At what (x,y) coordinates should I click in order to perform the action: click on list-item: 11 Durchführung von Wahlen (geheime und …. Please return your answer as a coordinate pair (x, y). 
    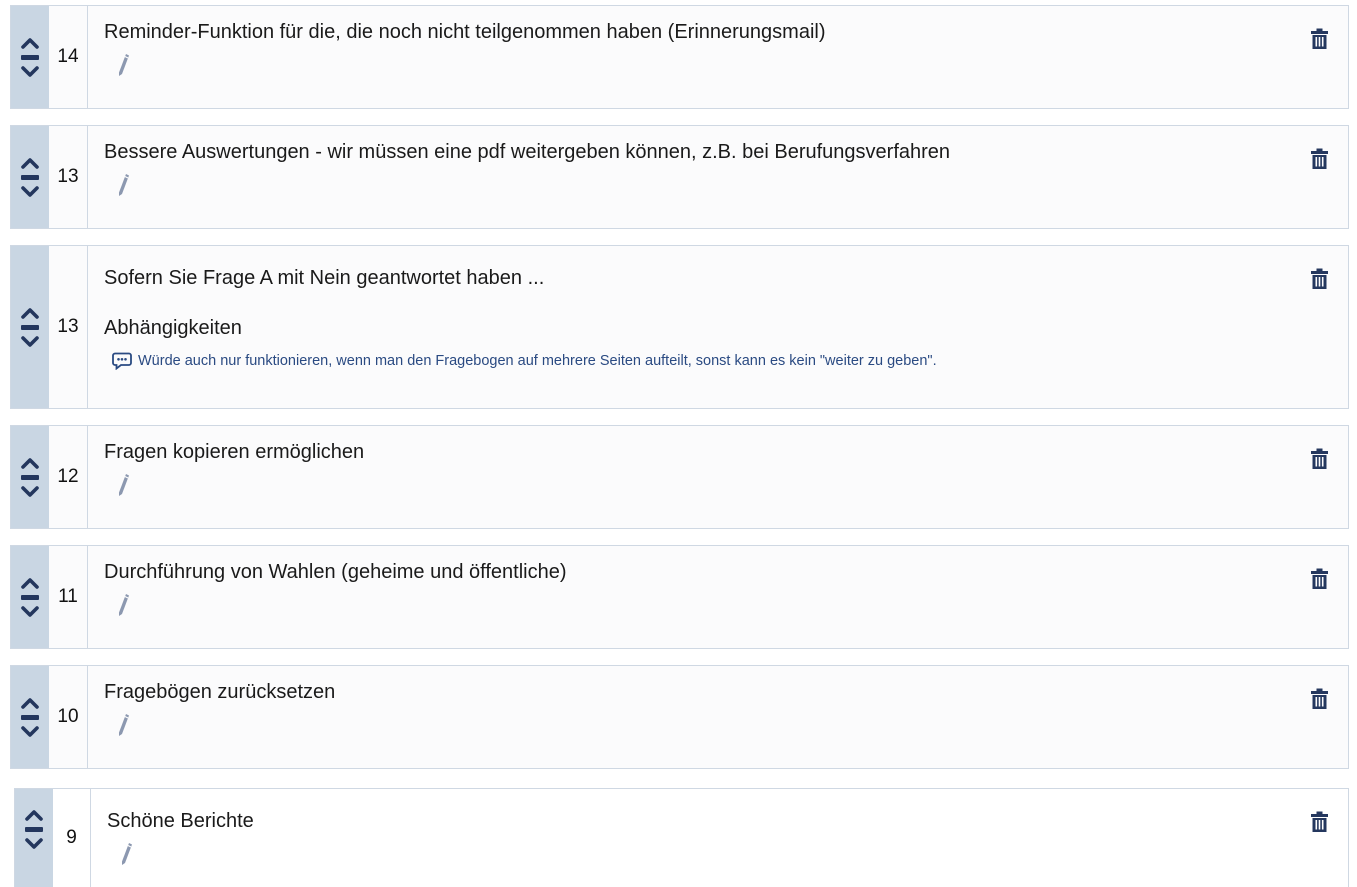
    Looking at the image, I should click on (679, 597).